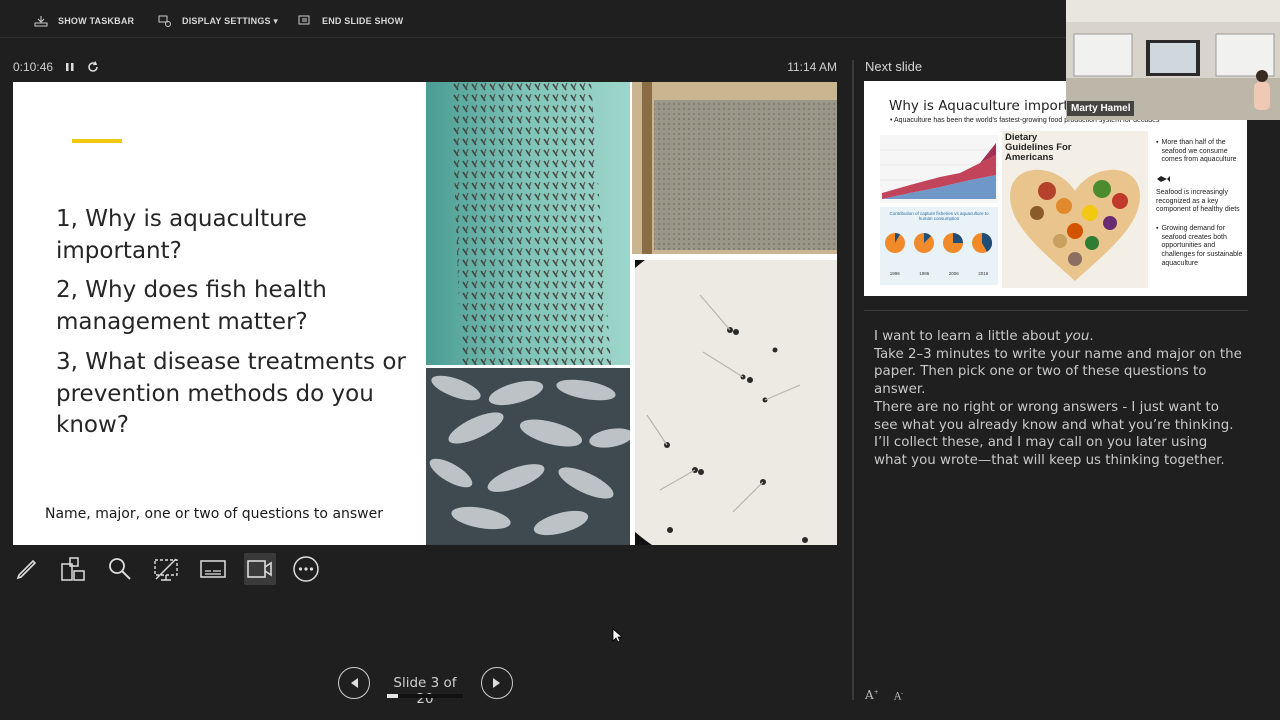  What do you see at coordinates (898, 696) in the screenshot?
I see `decrease-font-button: A-` at bounding box center [898, 696].